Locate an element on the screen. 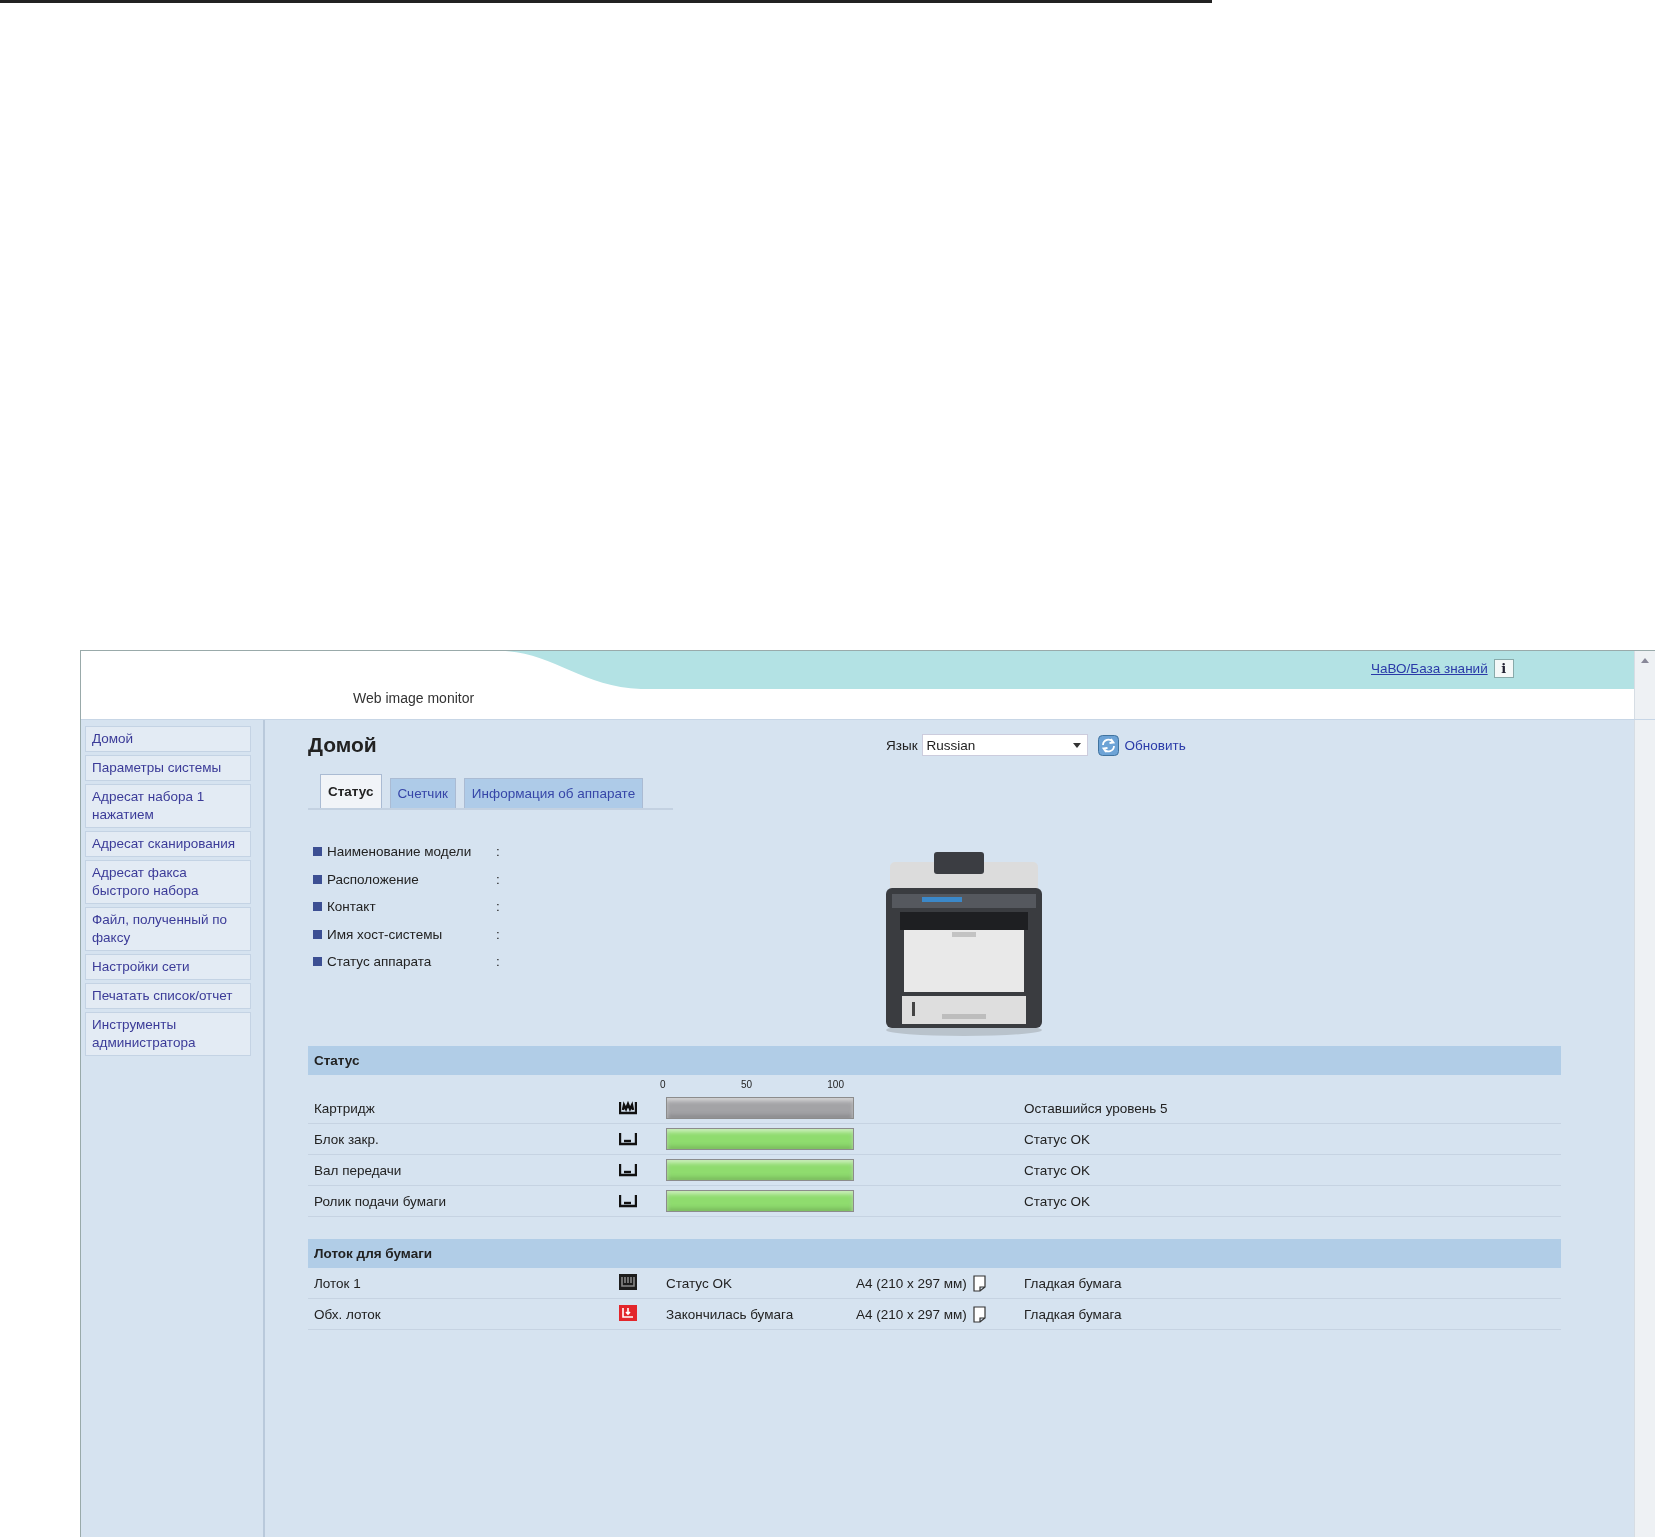 The width and height of the screenshot is (1655, 1537). tray-name: Лоток 1 is located at coordinates (338, 1283).